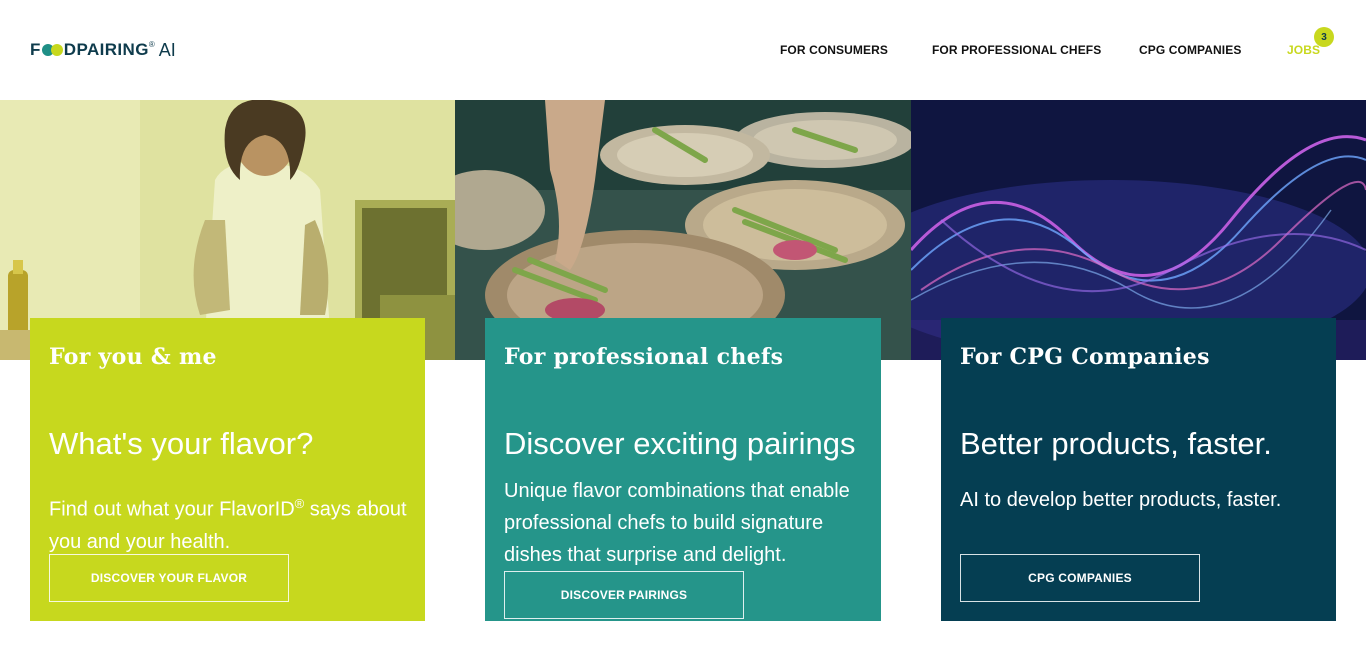 The image size is (1366, 651). What do you see at coordinates (133, 357) in the screenshot?
I see `card-kicker: For you & me` at bounding box center [133, 357].